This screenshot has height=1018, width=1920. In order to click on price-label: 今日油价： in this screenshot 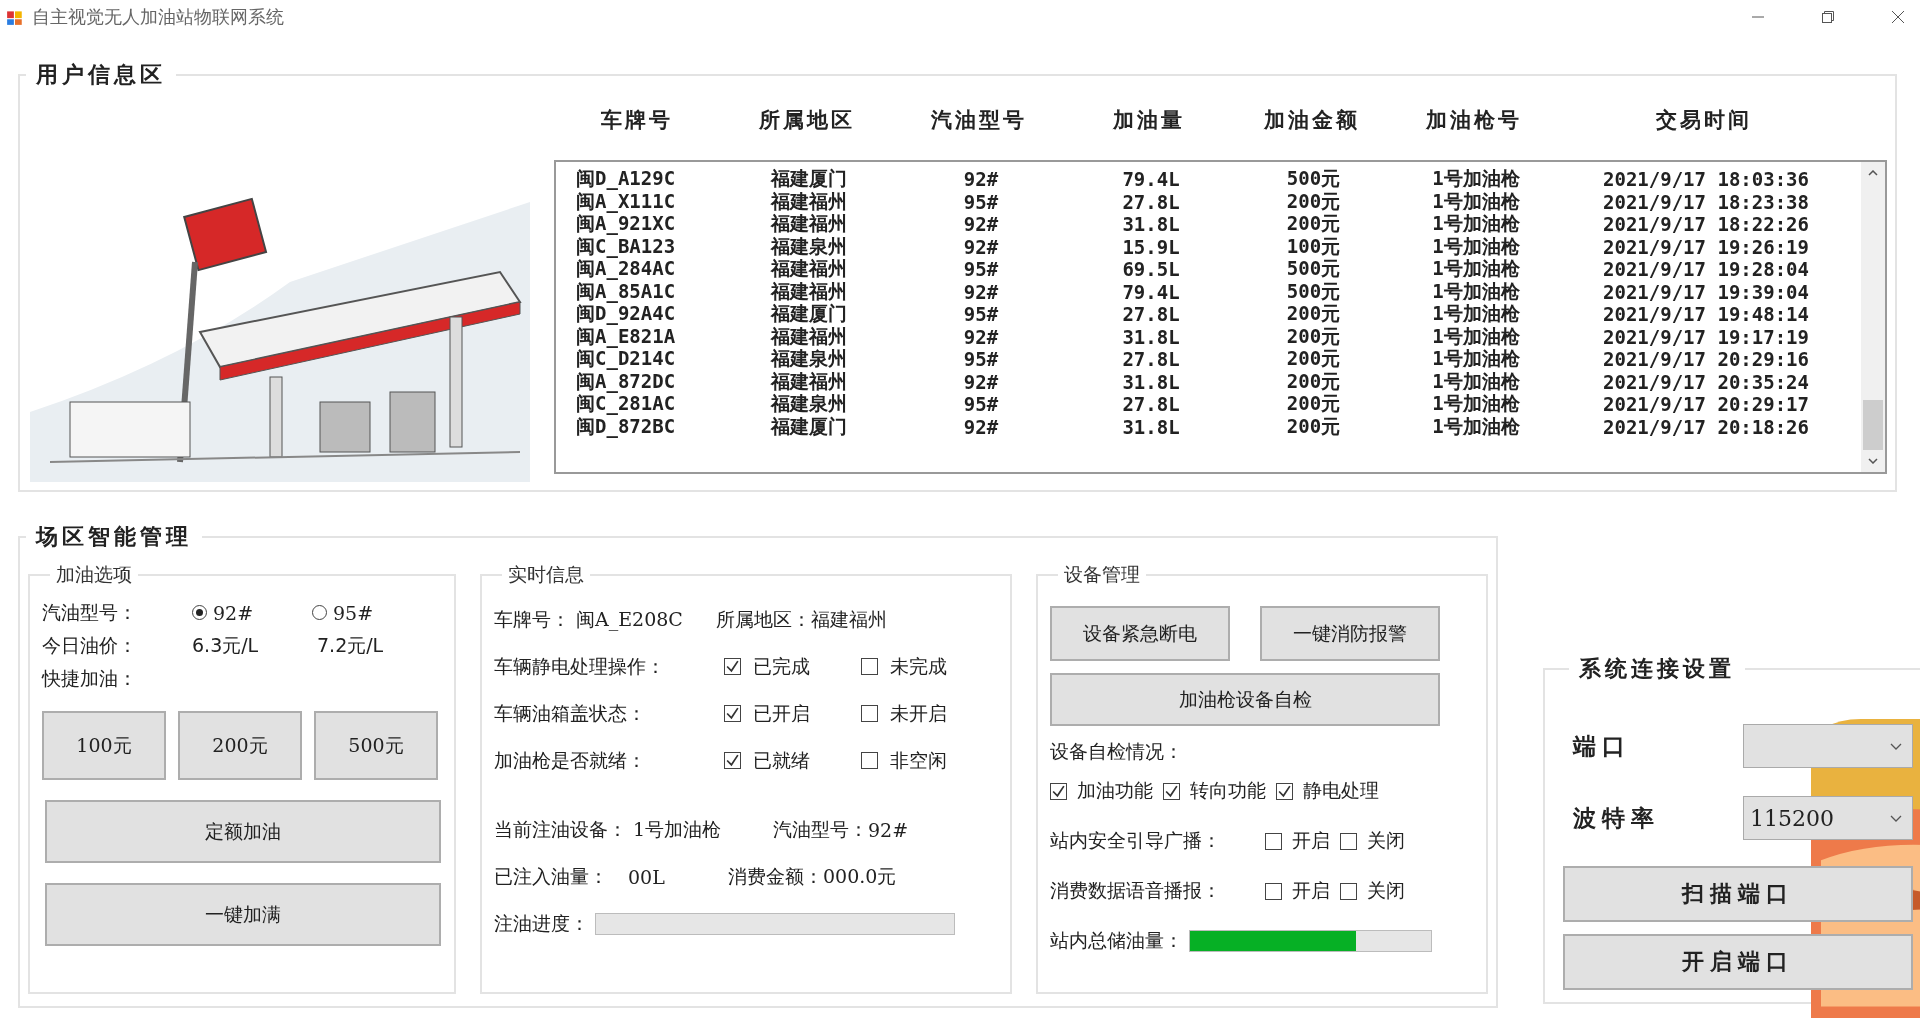, I will do `click(90, 645)`.